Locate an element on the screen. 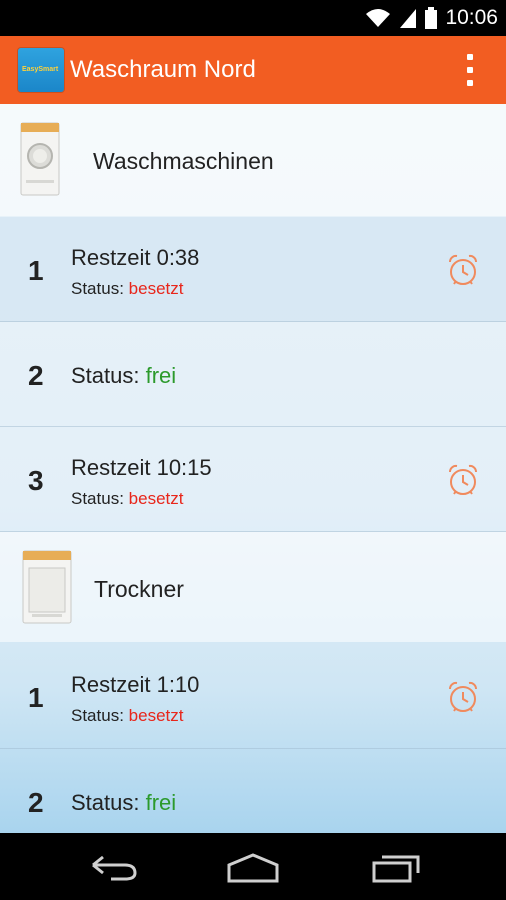 This screenshot has width=506, height=900. app-logo: EasySmart is located at coordinates (41, 70).